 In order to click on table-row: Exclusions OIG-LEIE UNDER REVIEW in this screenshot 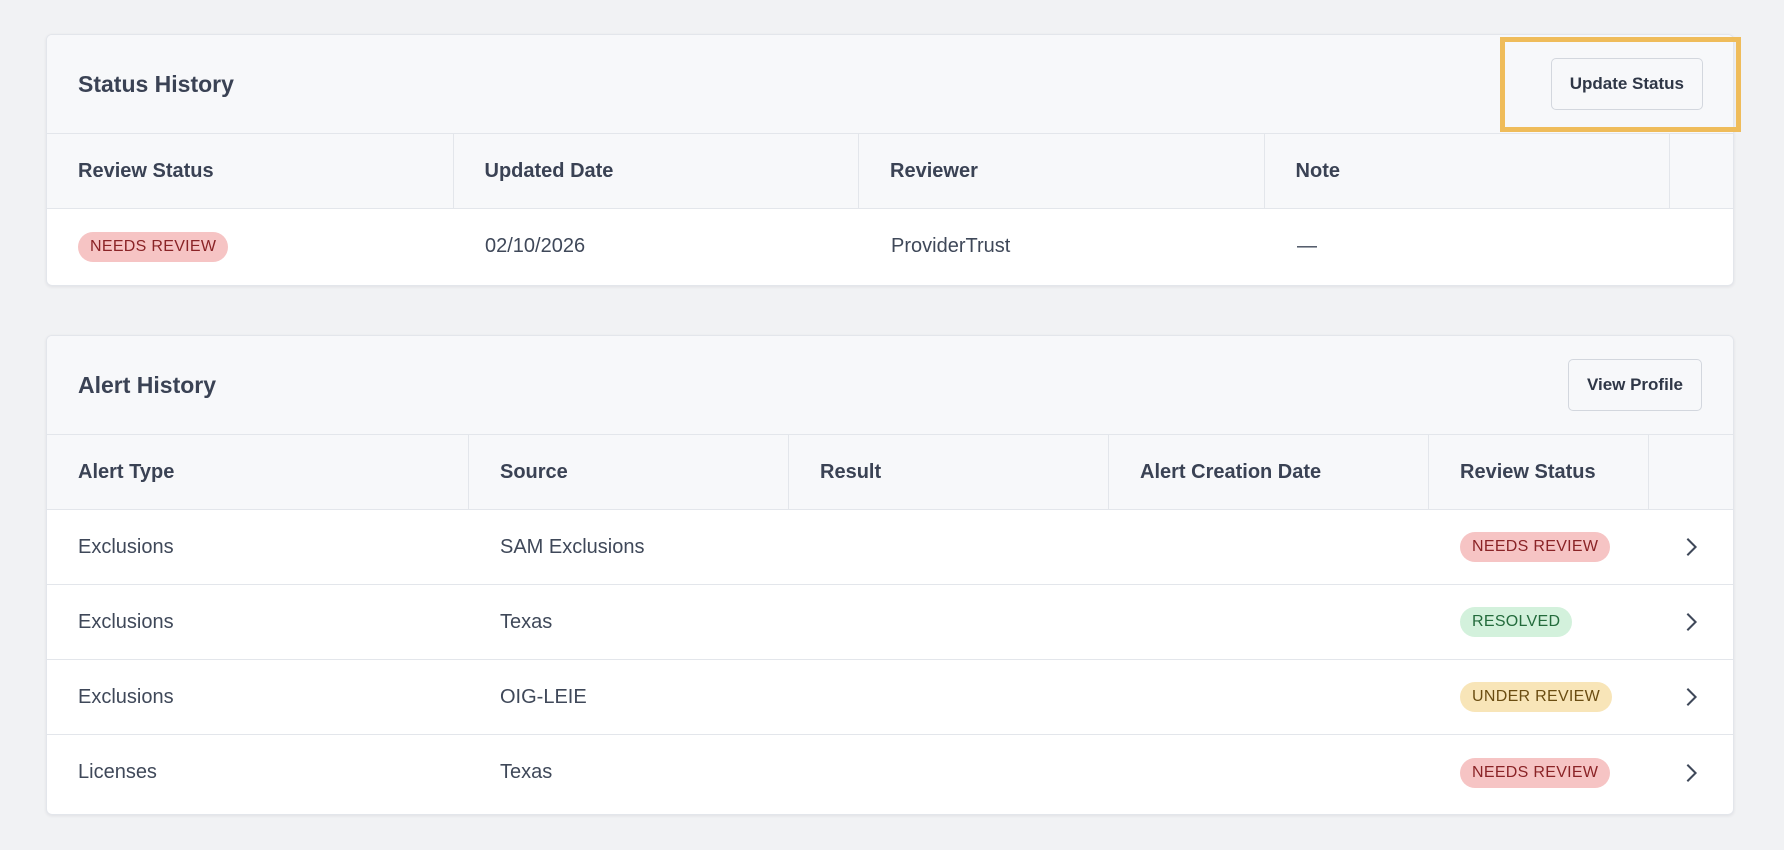, I will do `click(890, 697)`.